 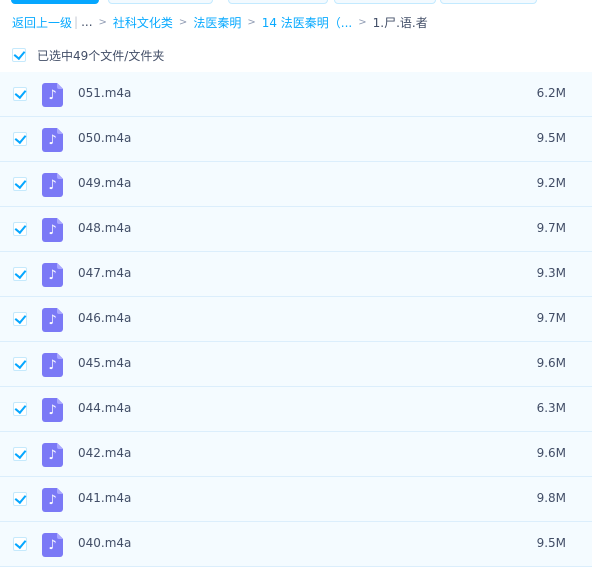 I want to click on file-row: ♪ 042.m4a 9.6M, so click(x=296, y=454).